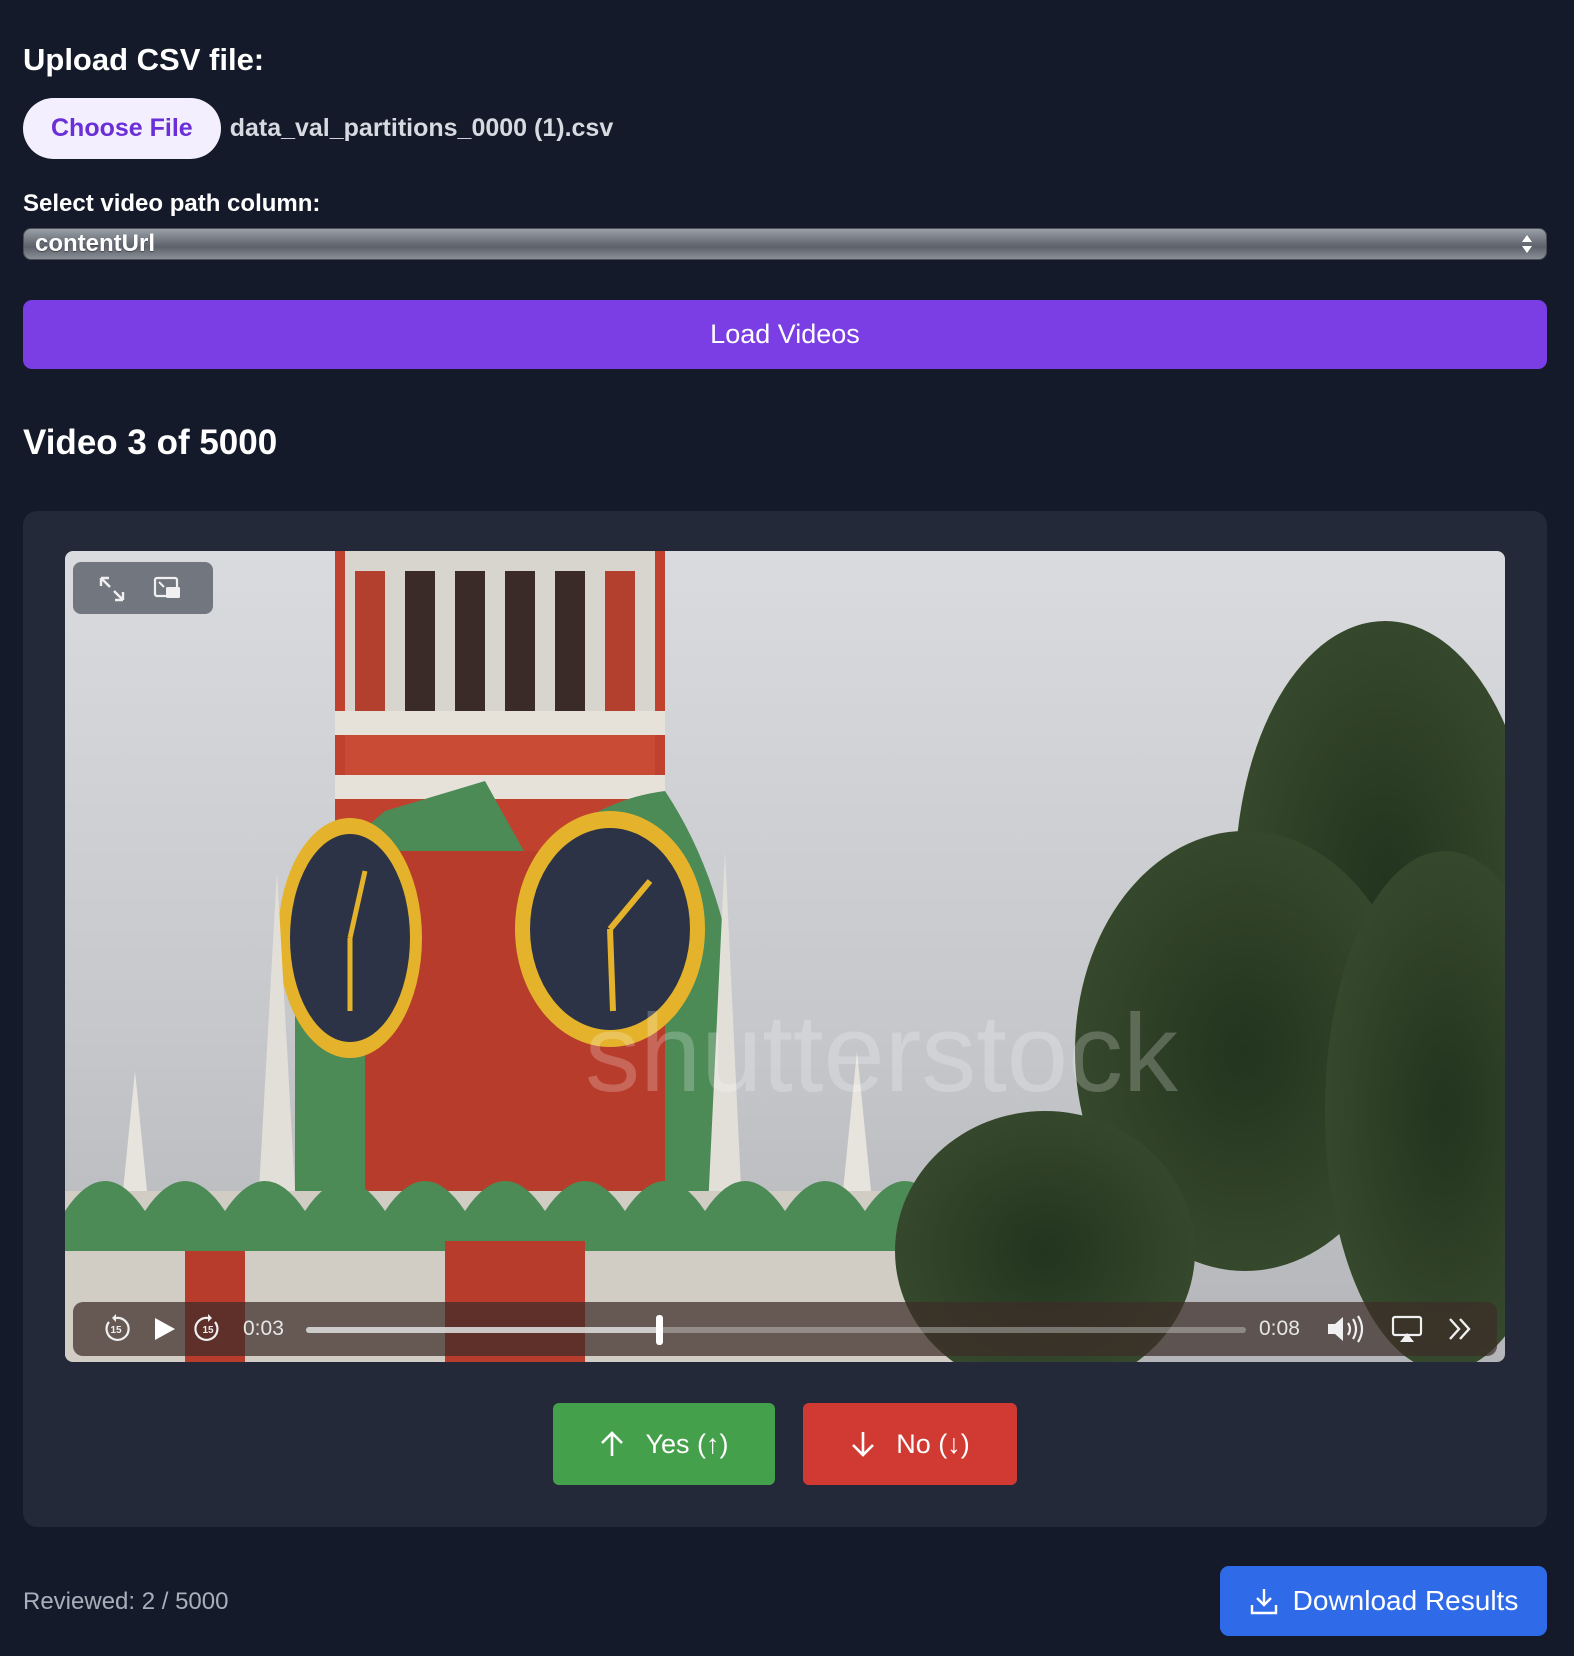  What do you see at coordinates (1460, 1329) in the screenshot?
I see `more-chevrons-icon` at bounding box center [1460, 1329].